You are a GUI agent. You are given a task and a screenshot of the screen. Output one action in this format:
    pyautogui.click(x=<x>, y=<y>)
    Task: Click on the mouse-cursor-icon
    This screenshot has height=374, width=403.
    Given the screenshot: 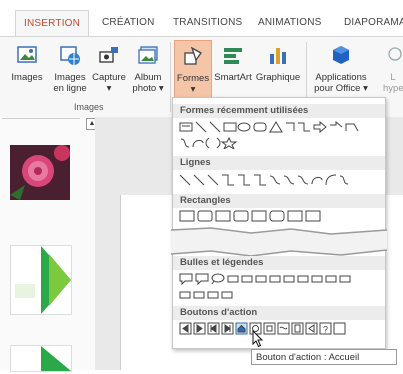 What is the action you would take?
    pyautogui.click(x=258, y=339)
    